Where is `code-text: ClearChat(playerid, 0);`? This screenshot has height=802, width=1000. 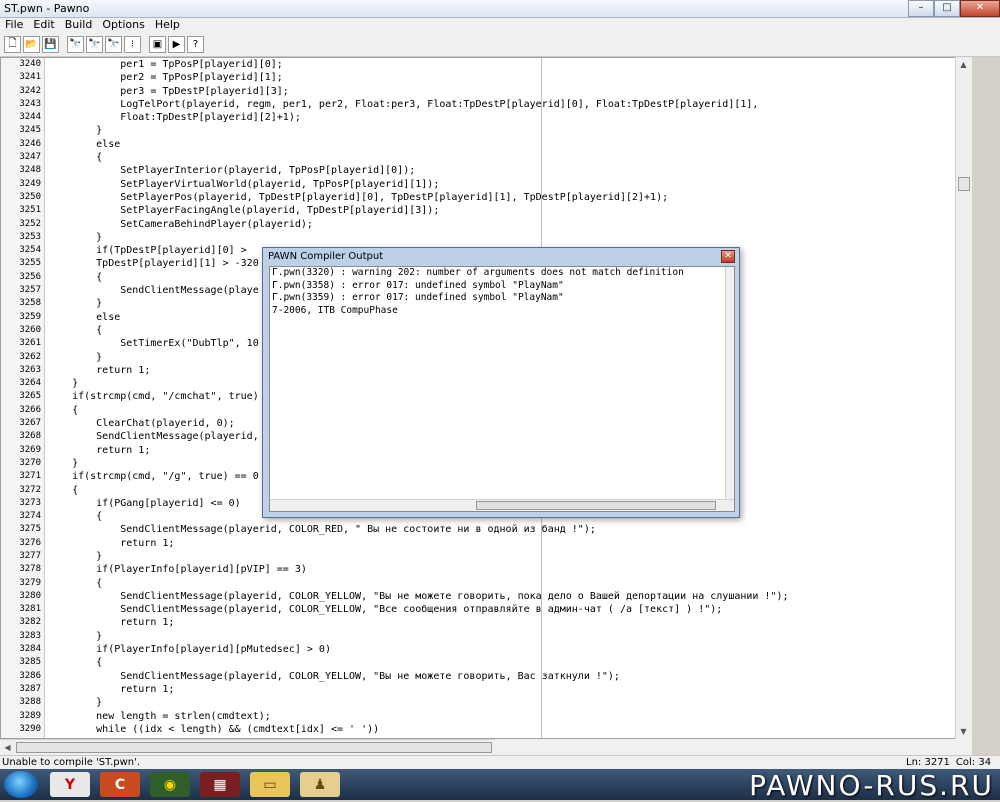 code-text: ClearChat(playerid, 0); is located at coordinates (141, 424).